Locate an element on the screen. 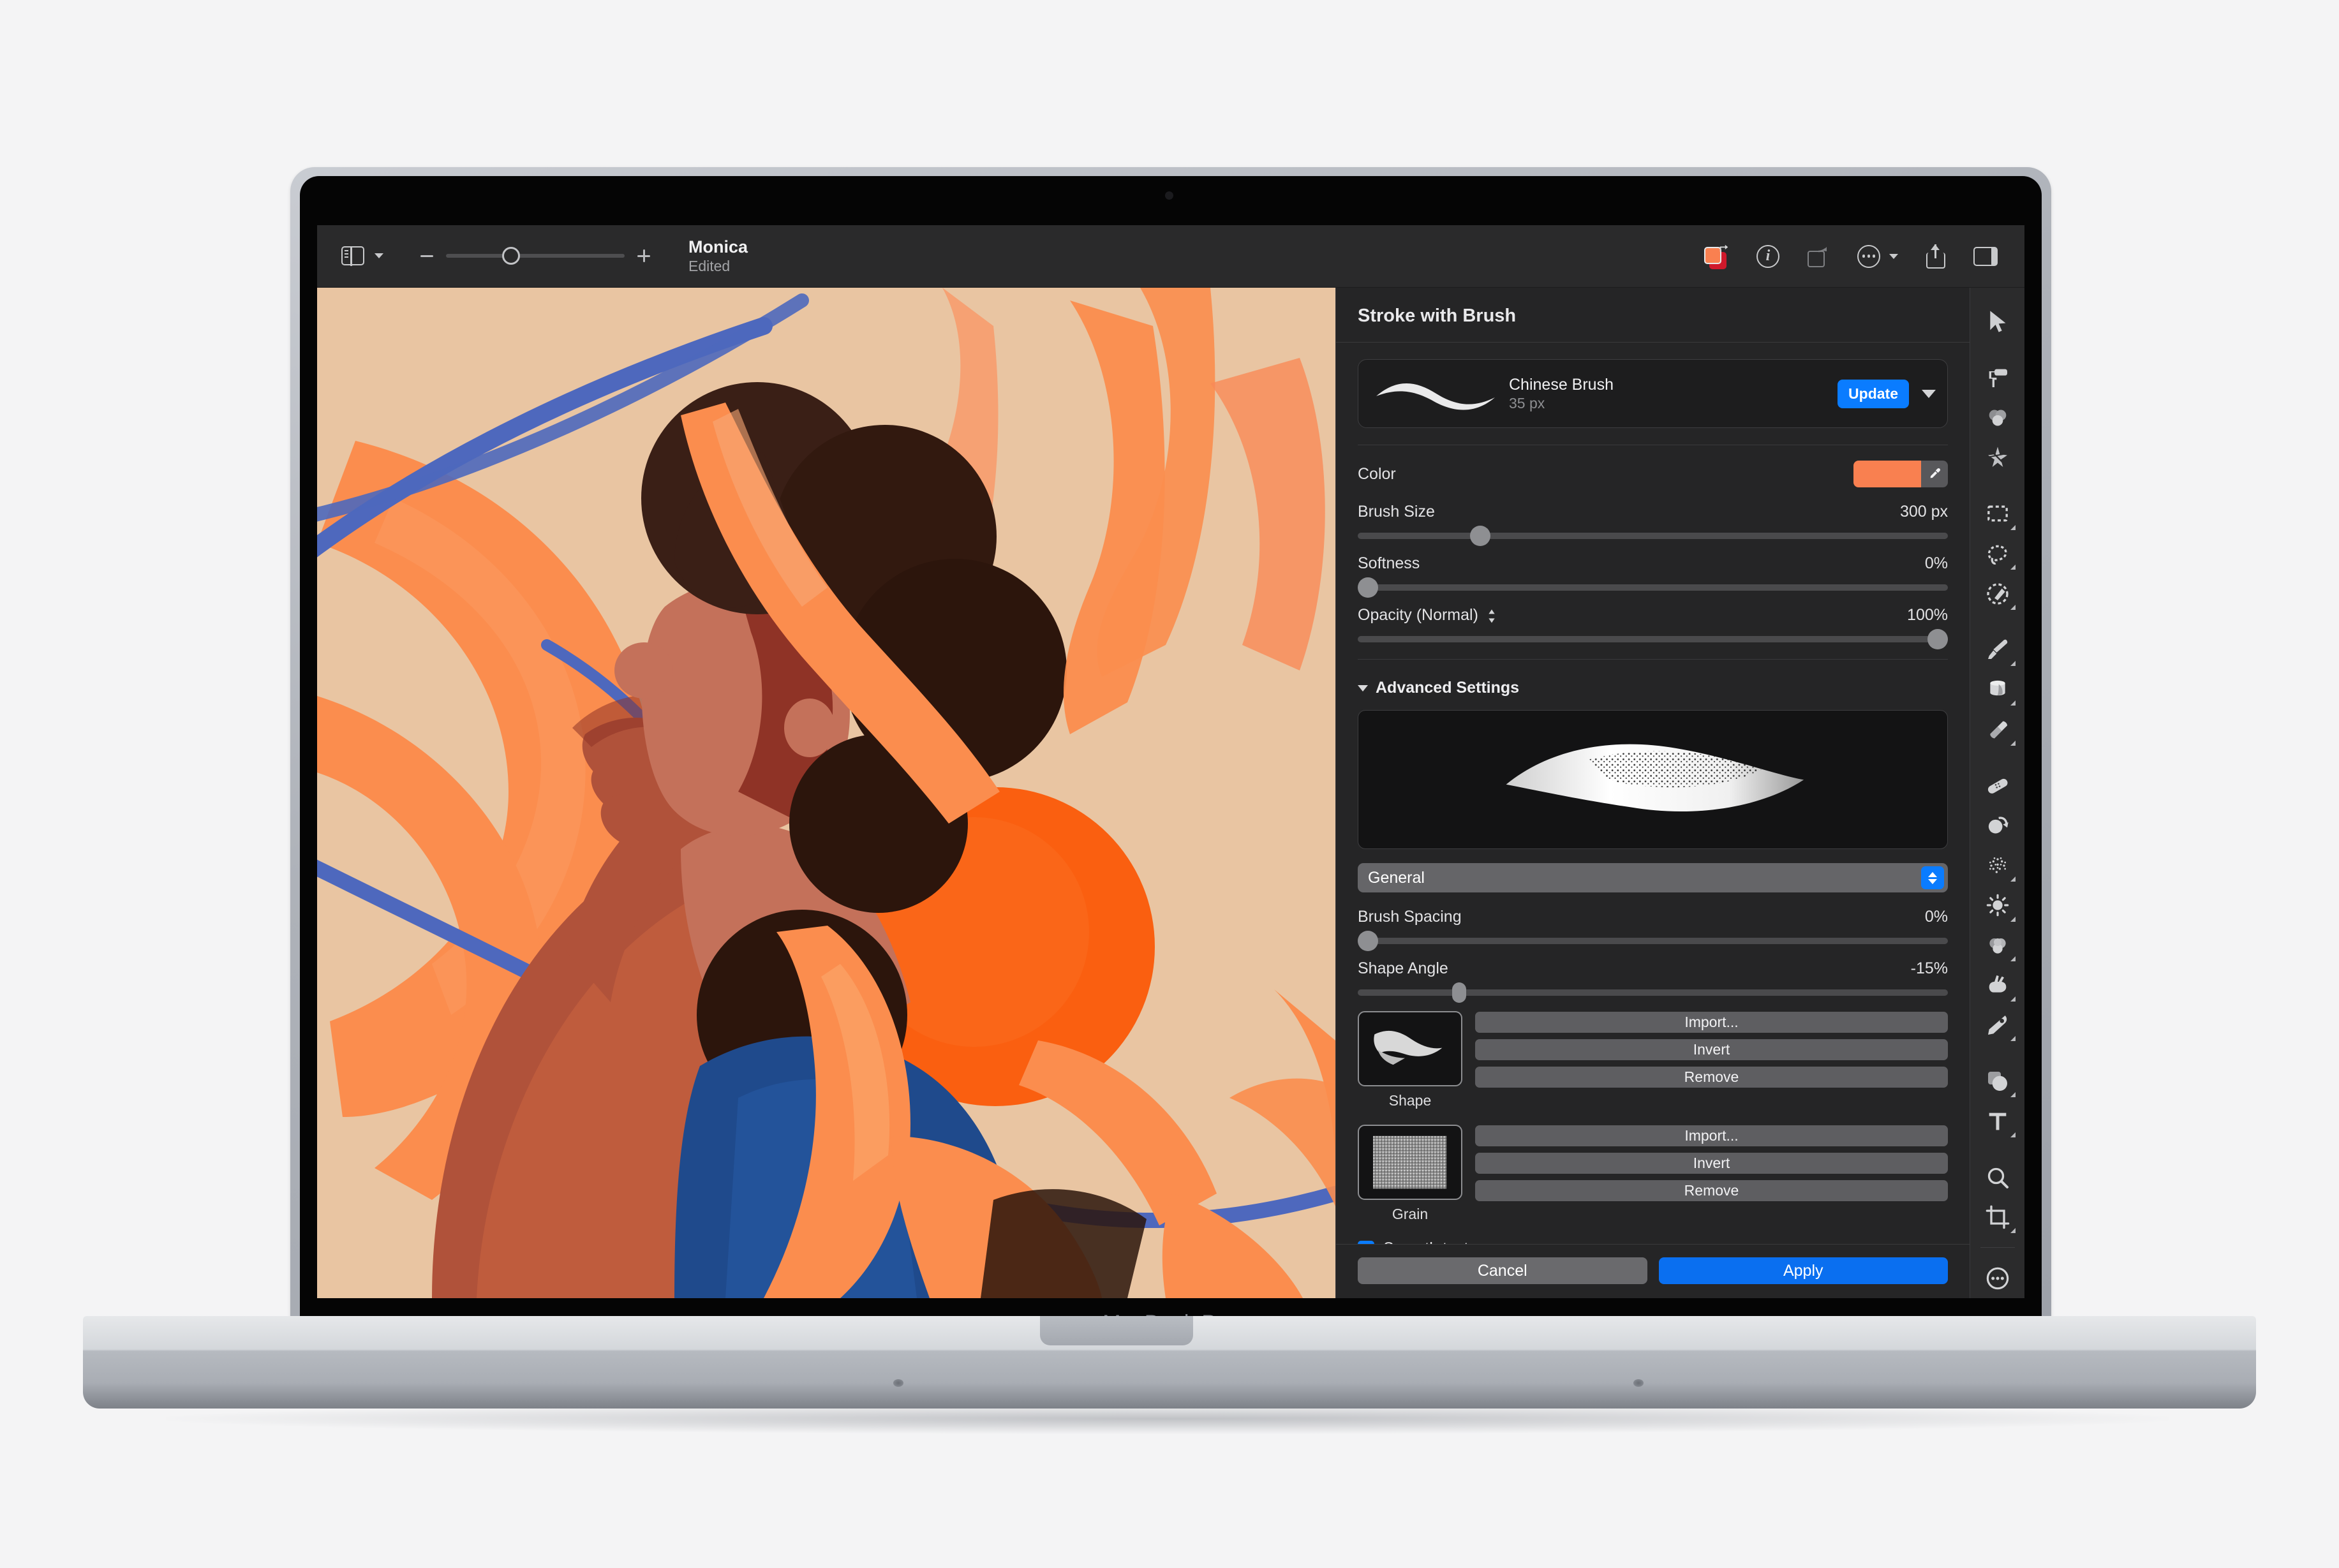  info-icon: i is located at coordinates (1767, 256).